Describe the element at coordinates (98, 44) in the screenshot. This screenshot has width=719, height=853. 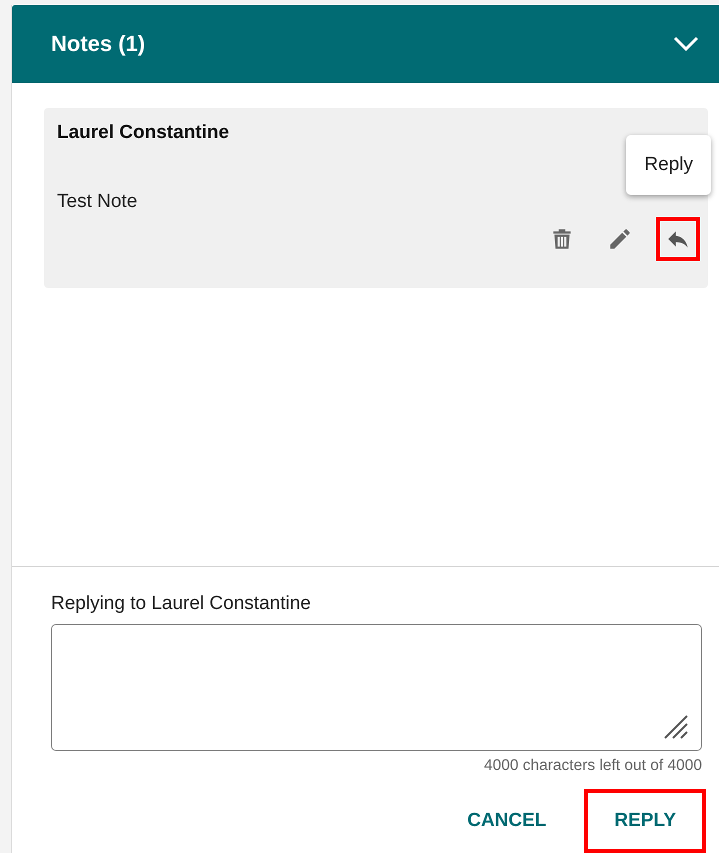
I see `panel-title: Notes (1)` at that location.